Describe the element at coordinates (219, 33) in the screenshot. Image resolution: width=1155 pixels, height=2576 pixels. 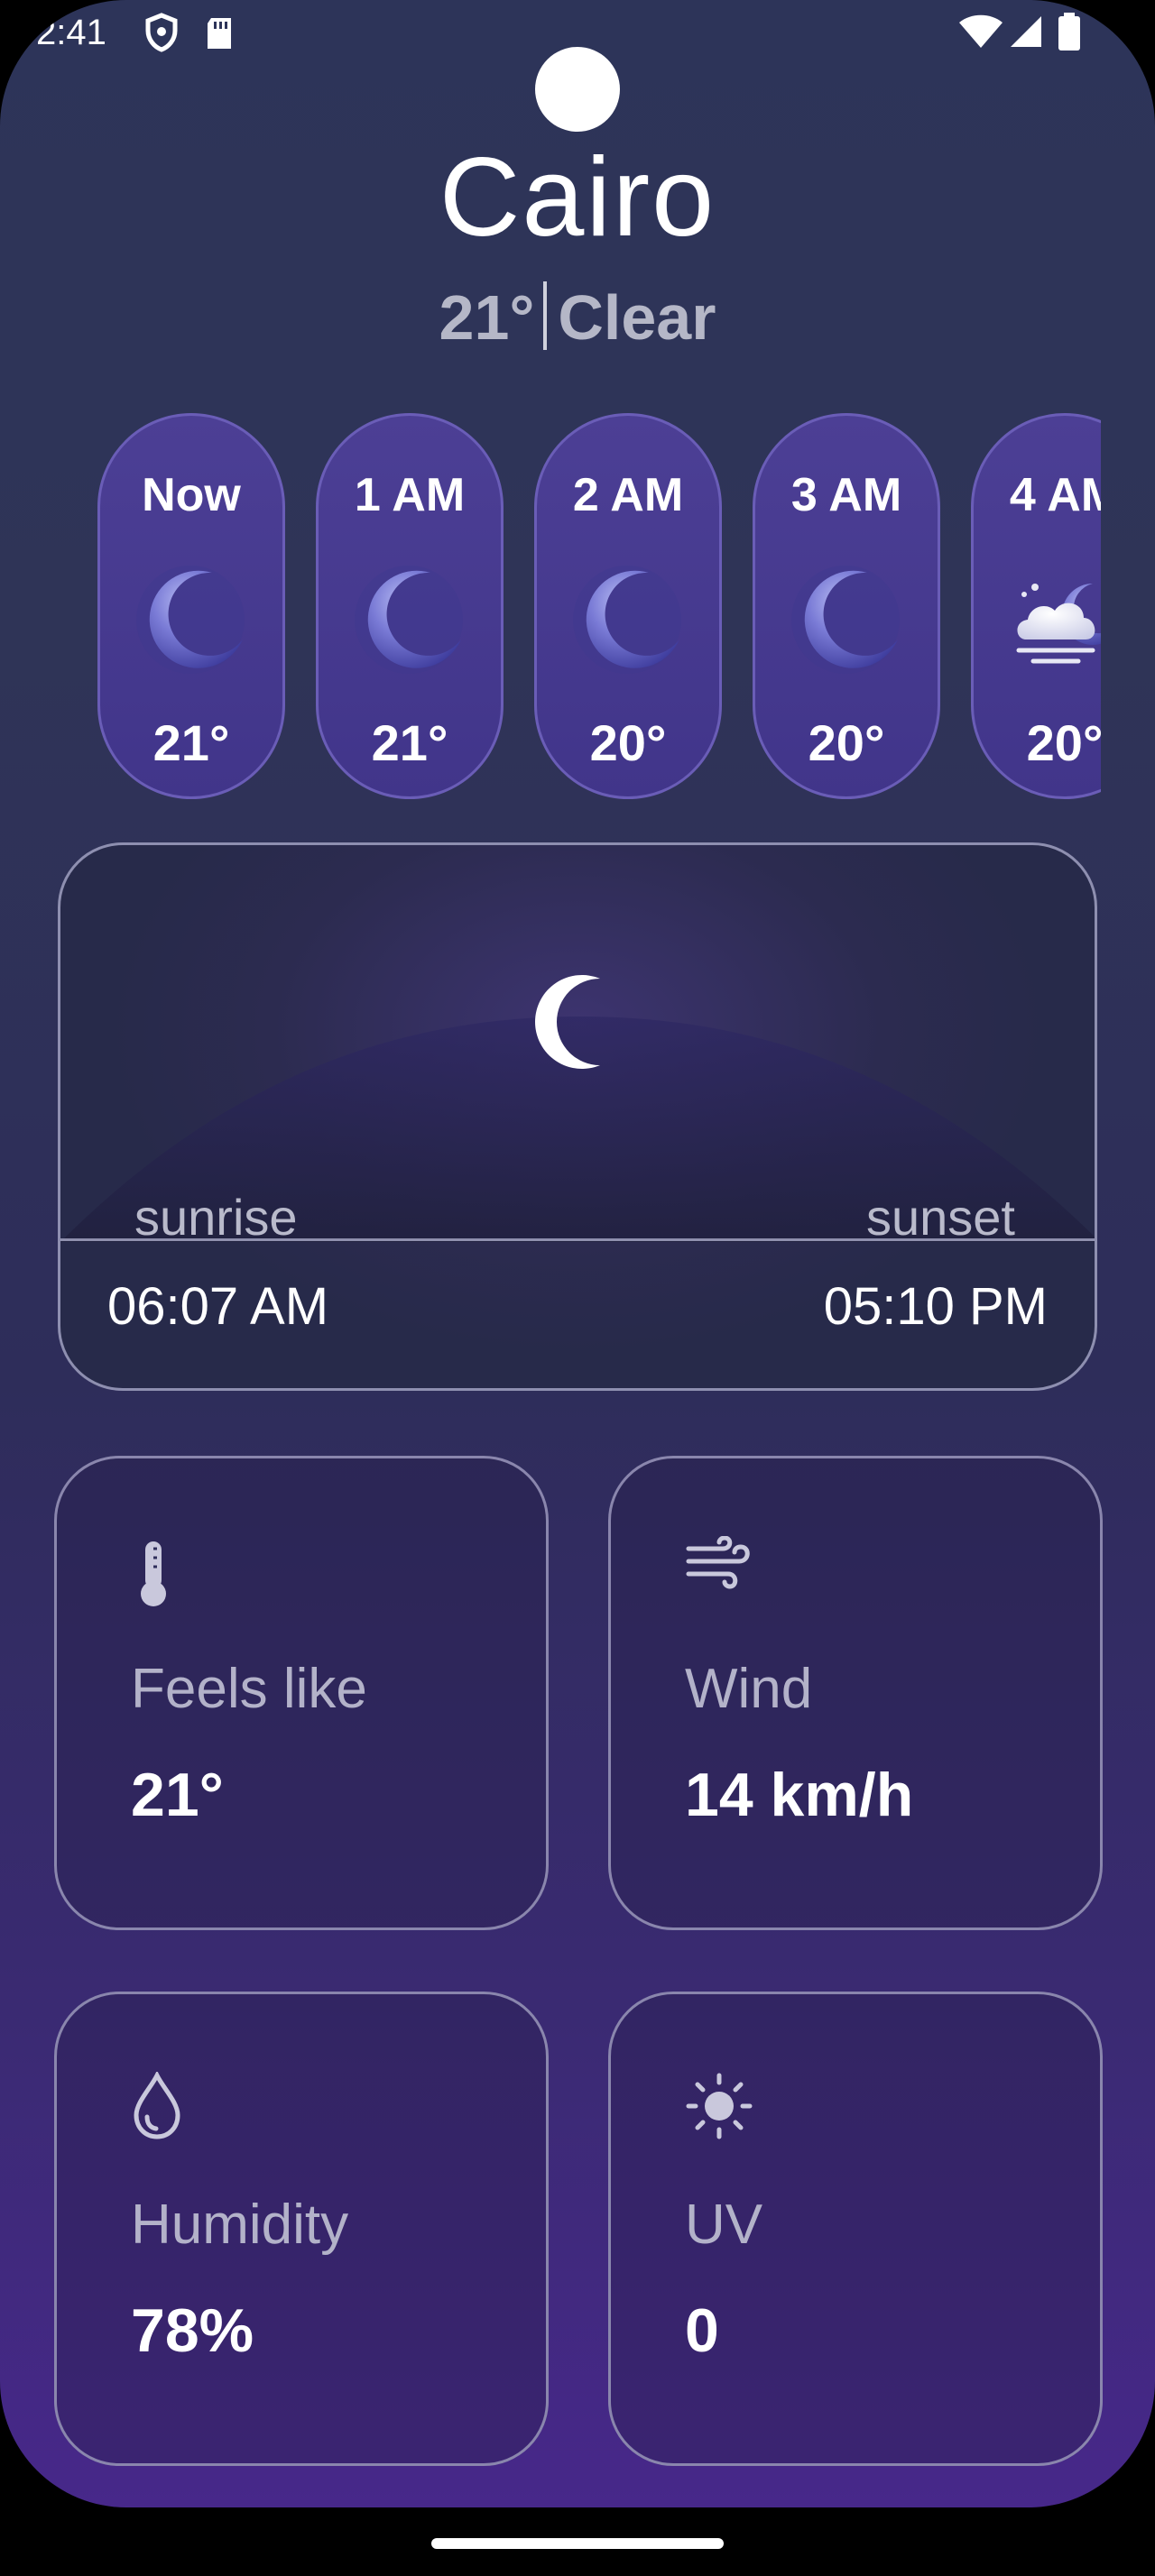
I see `sd-card-icon` at that location.